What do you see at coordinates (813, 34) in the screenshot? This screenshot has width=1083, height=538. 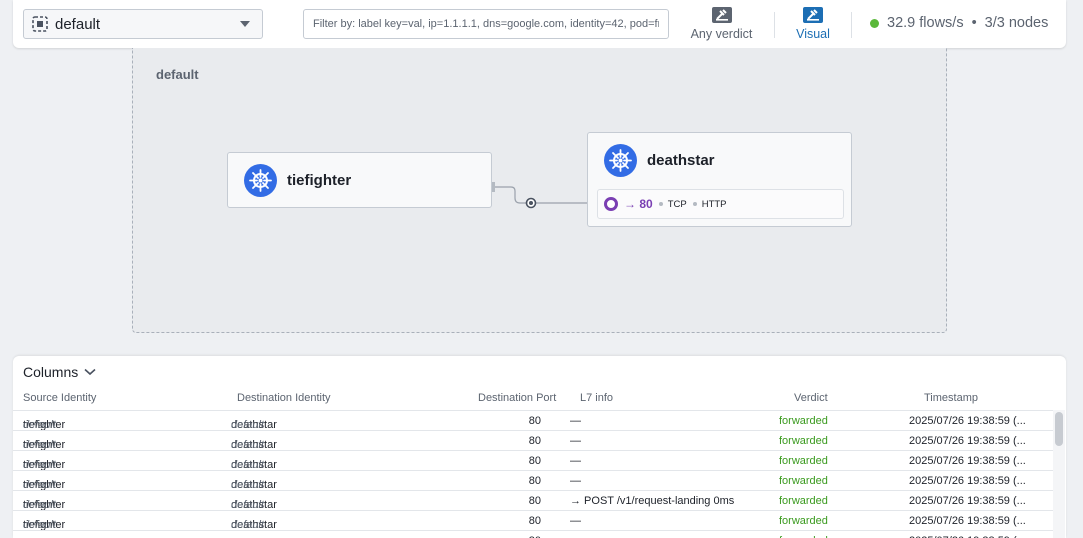 I see `visual-toggle-label: Visual` at bounding box center [813, 34].